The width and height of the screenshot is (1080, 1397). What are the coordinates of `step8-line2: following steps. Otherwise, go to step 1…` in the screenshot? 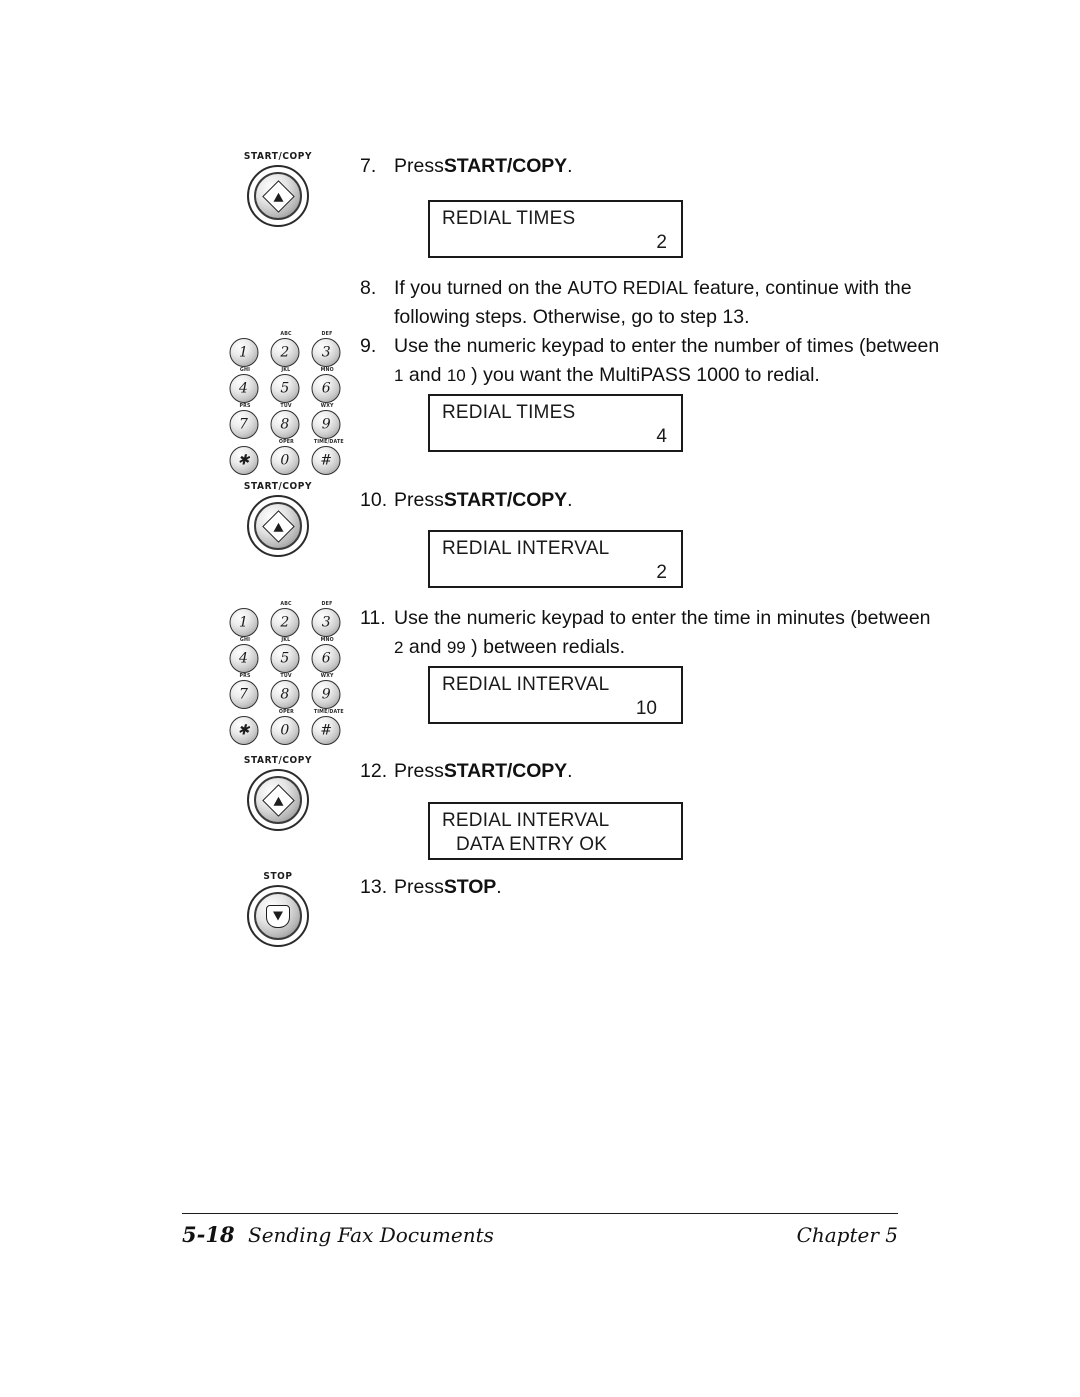 It's located at (572, 316).